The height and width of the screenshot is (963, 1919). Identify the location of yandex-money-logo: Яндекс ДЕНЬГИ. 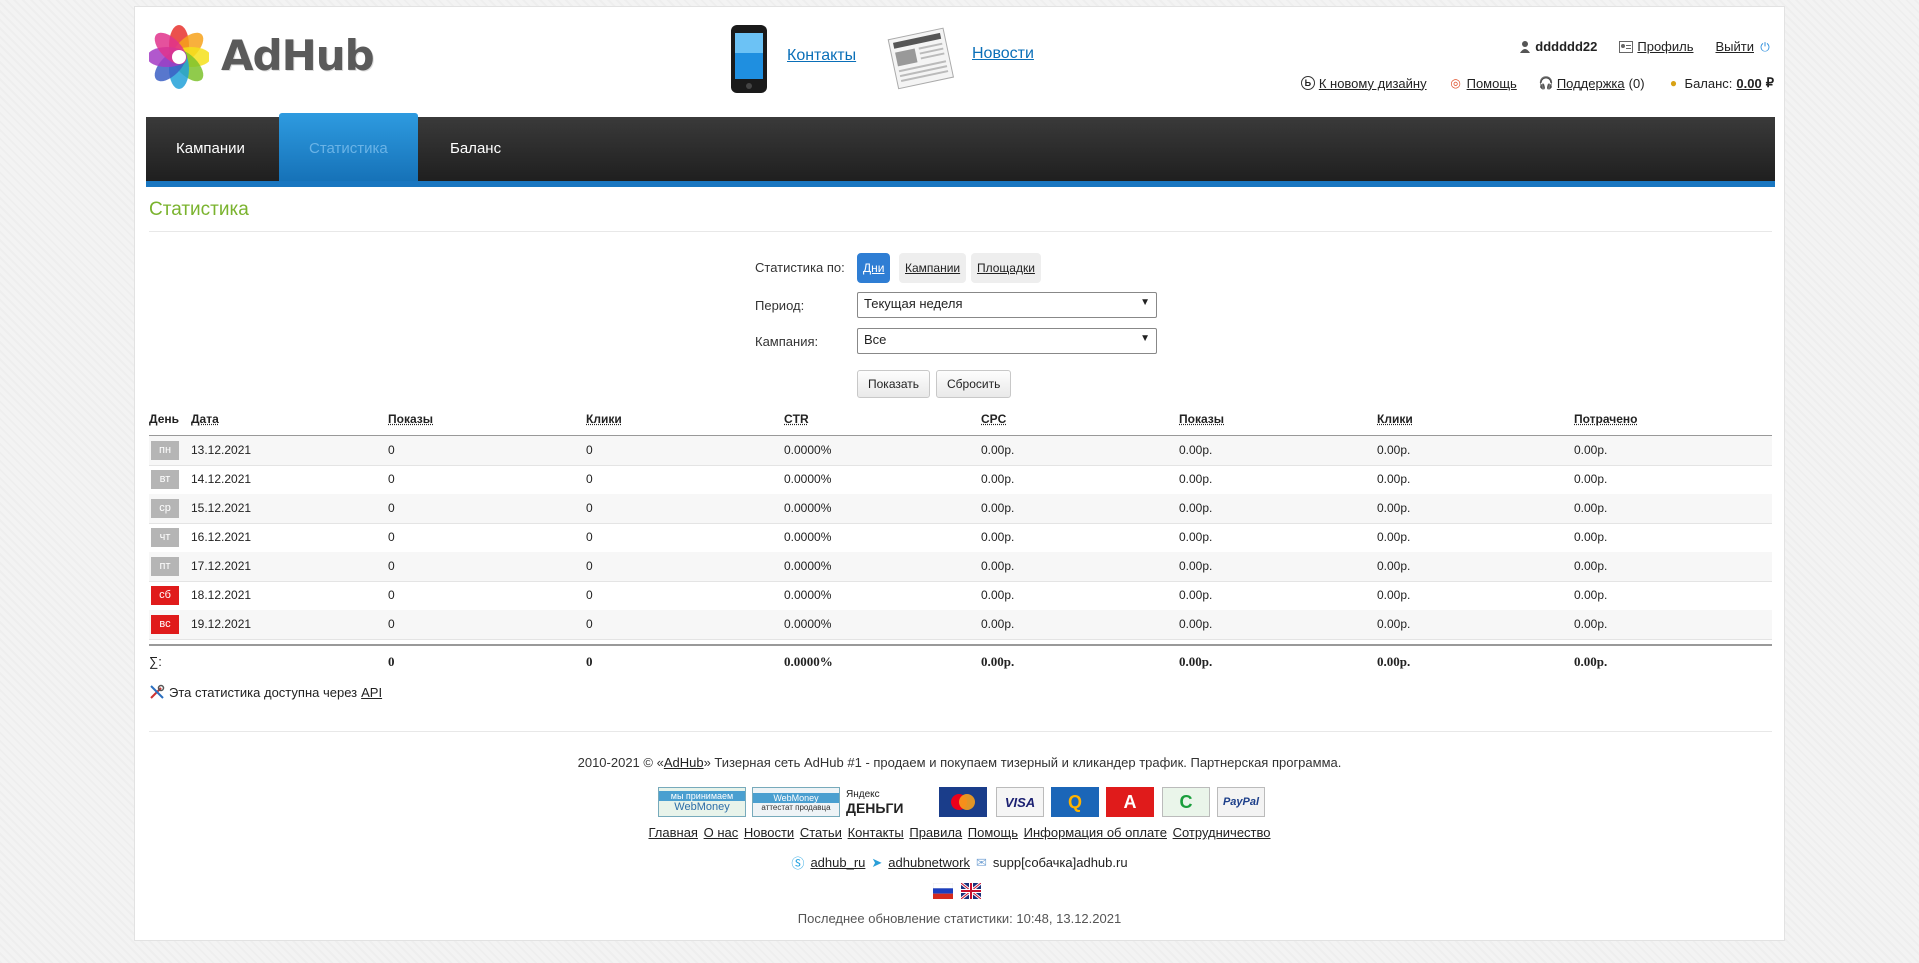
(884, 802).